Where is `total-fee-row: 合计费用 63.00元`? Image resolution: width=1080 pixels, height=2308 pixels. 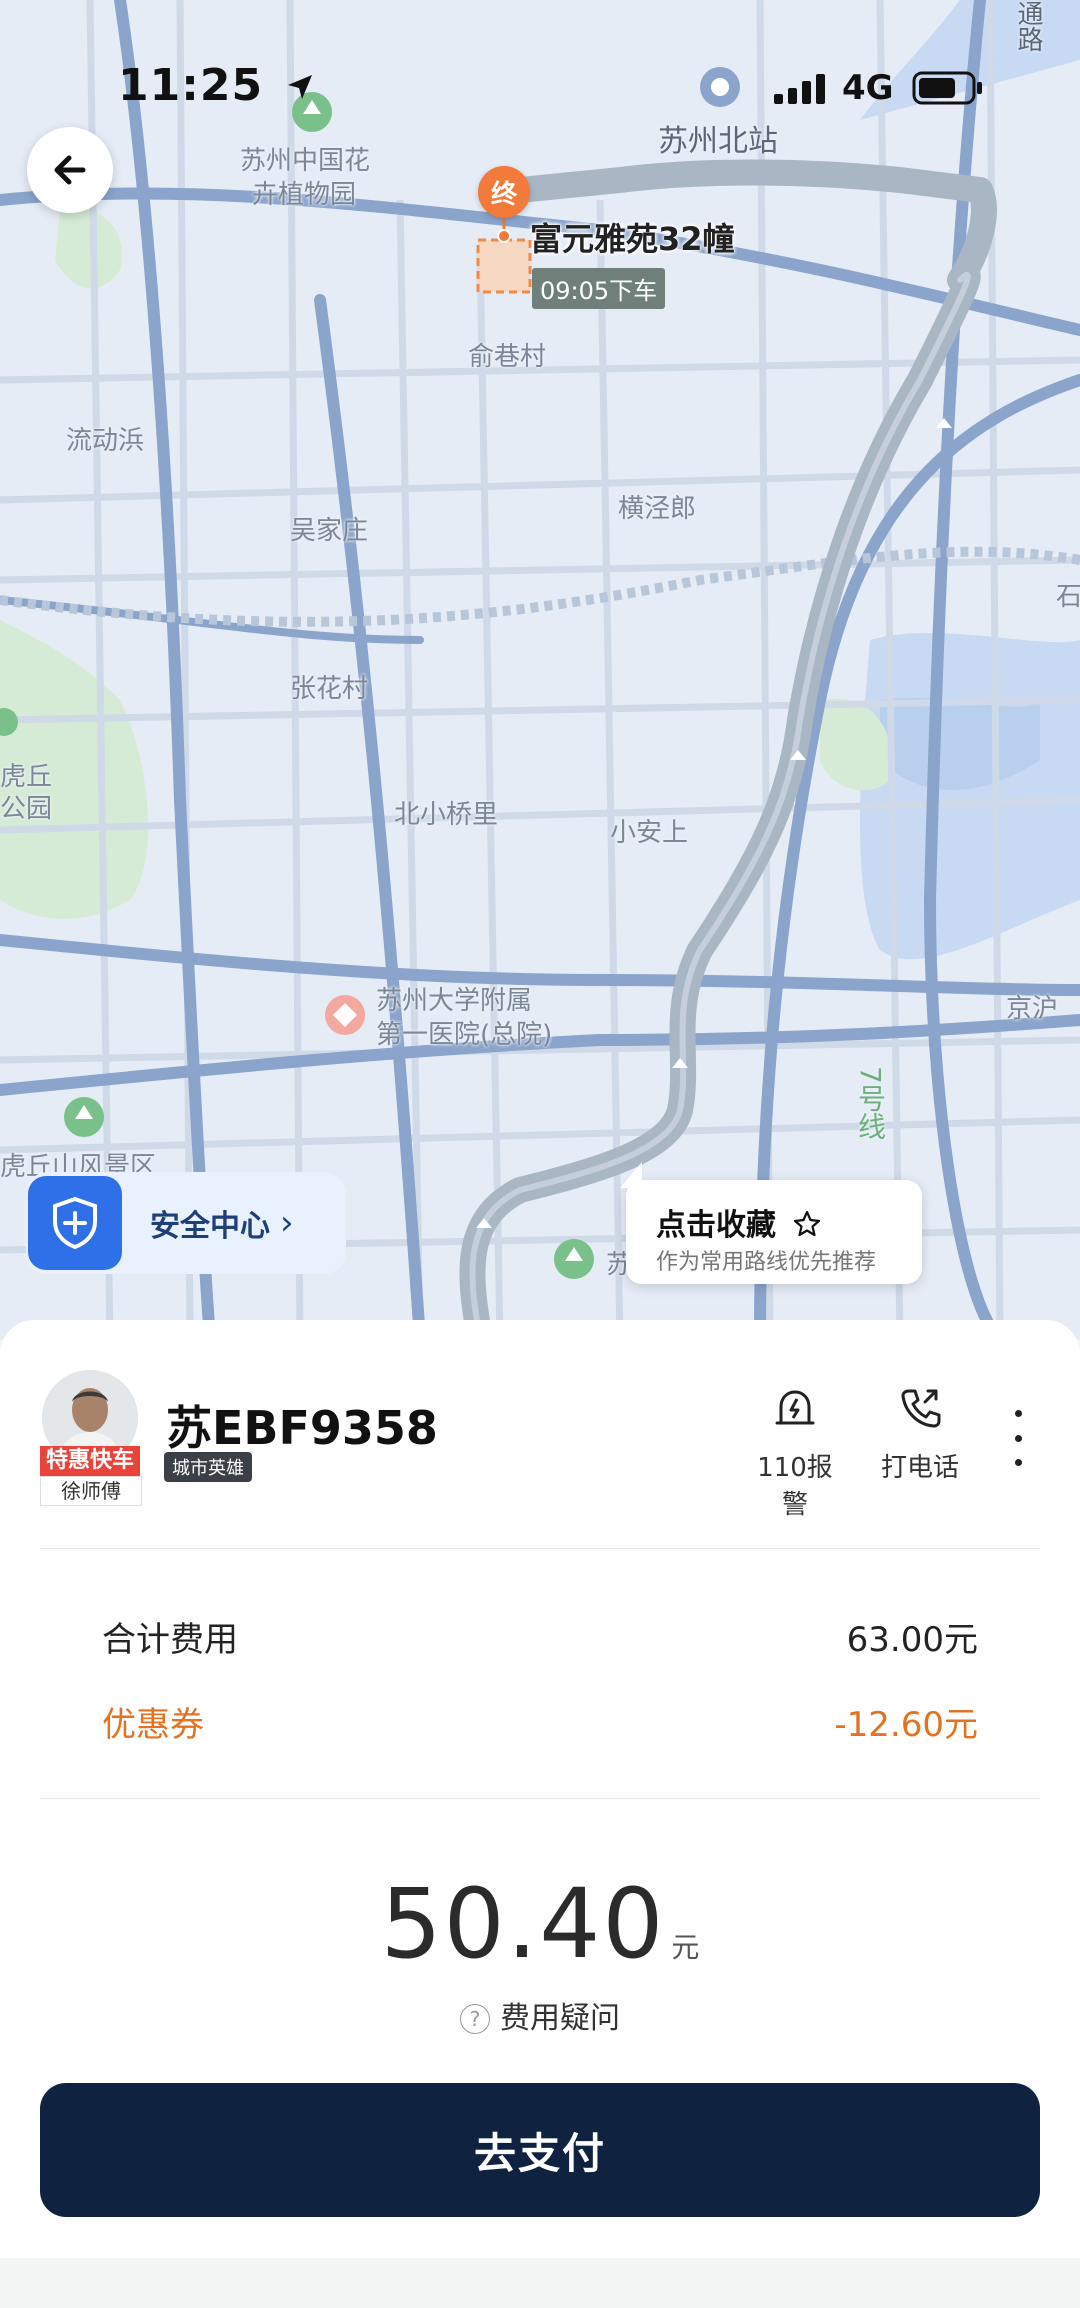
total-fee-row: 合计费用 63.00元 is located at coordinates (540, 1636).